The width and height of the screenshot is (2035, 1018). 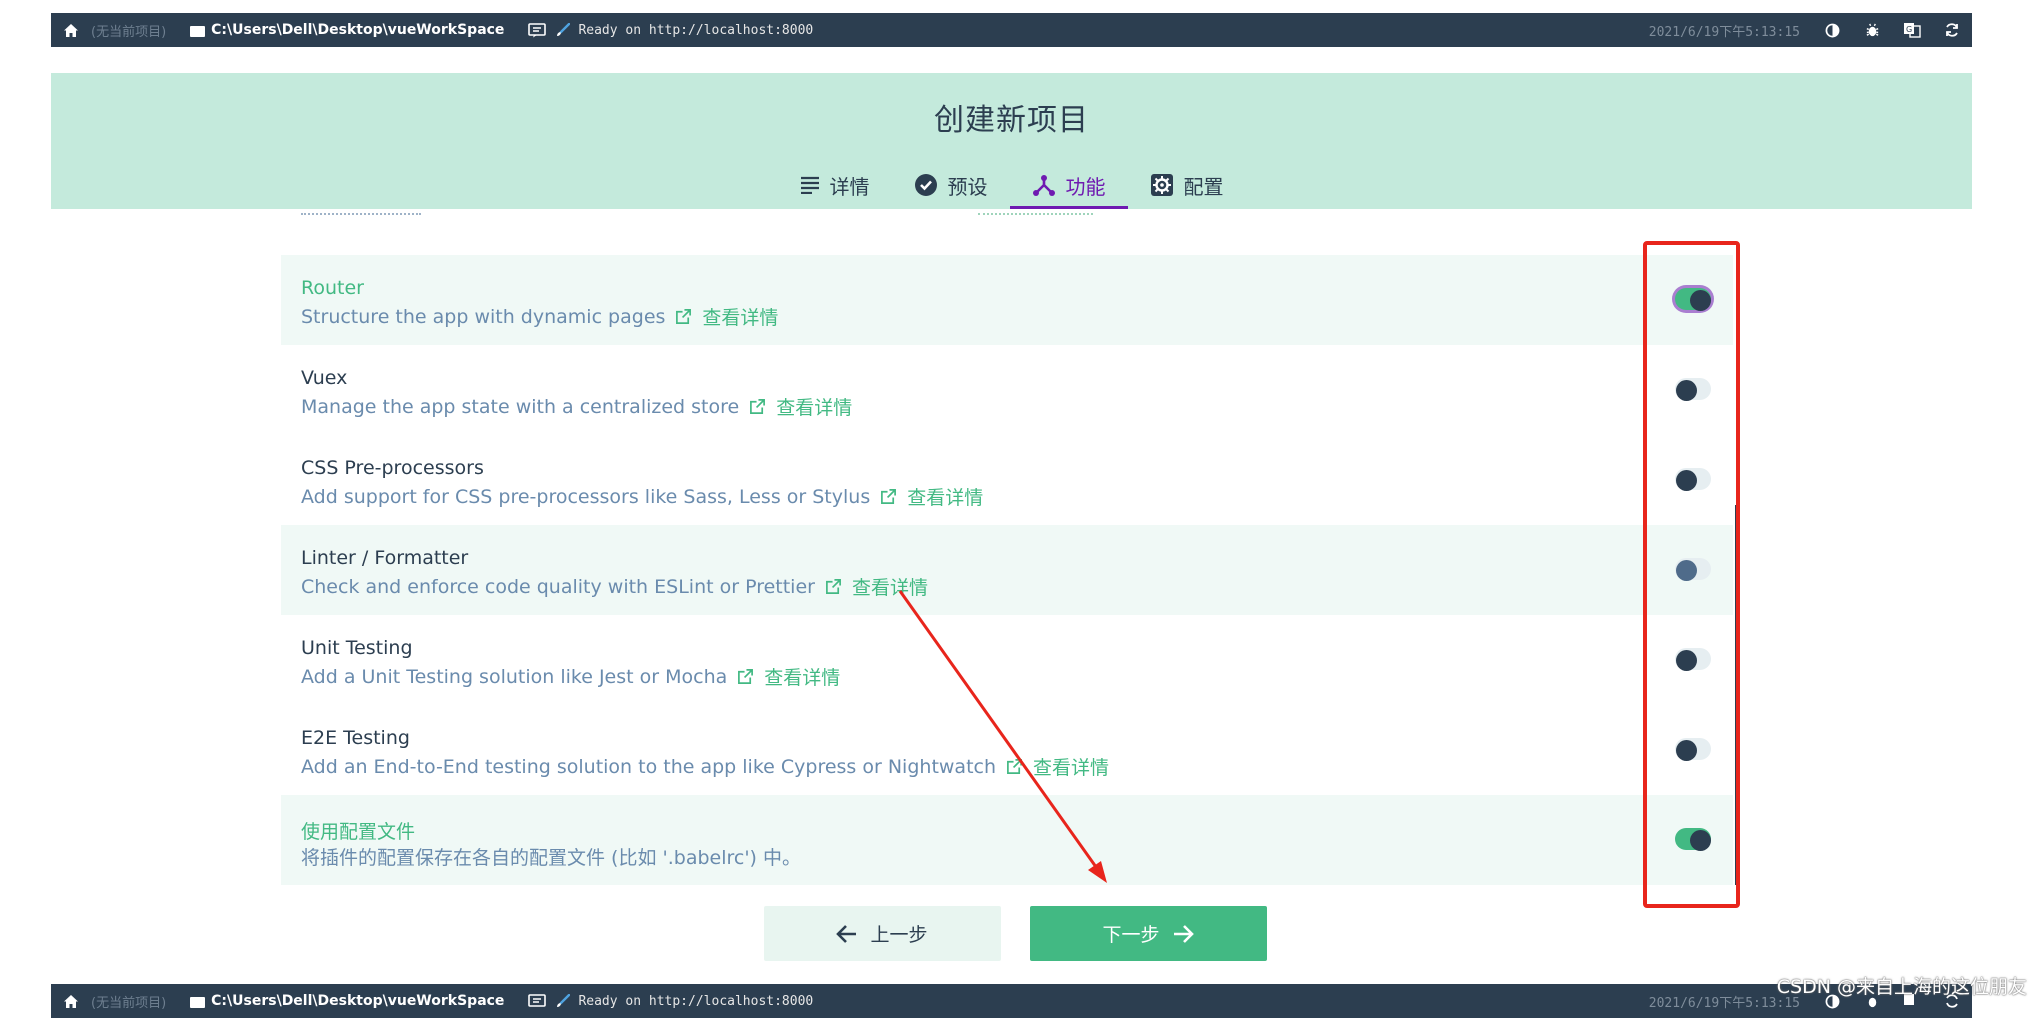 I want to click on previous-button: 上一步, so click(x=882, y=933).